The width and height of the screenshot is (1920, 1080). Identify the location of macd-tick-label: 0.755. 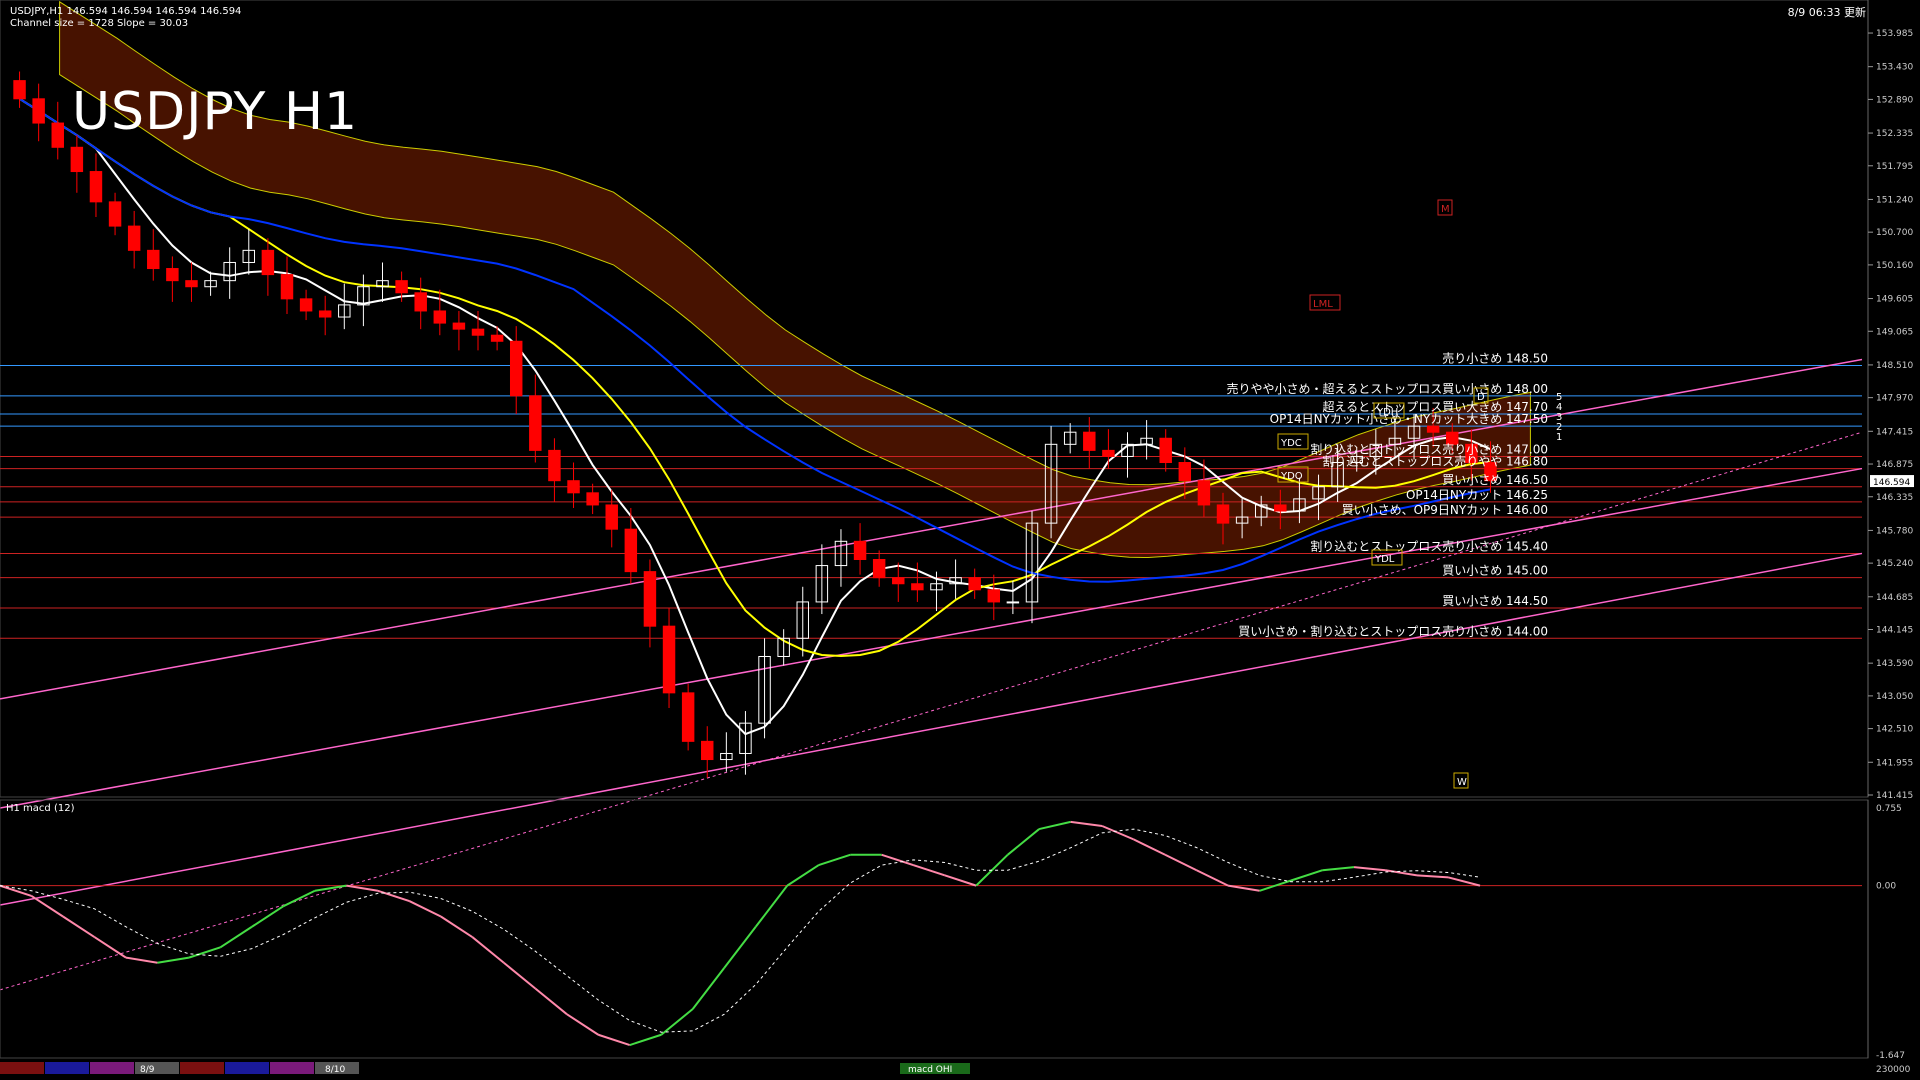
(1889, 809).